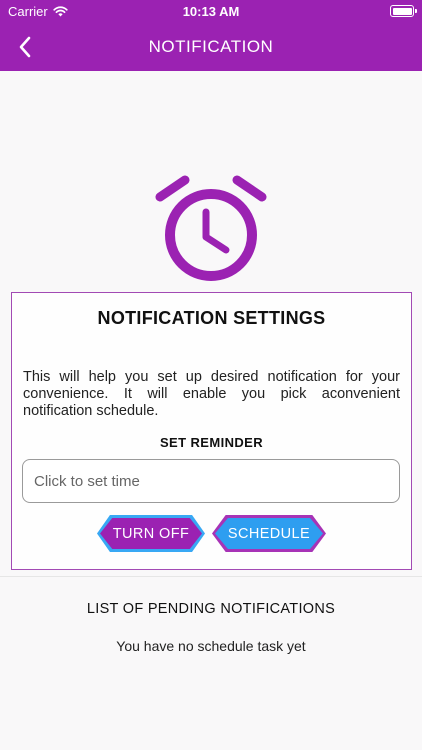 This screenshot has width=422, height=750. Describe the element at coordinates (211, 442) in the screenshot. I see `set-reminder-label: SET REMINDER` at that location.